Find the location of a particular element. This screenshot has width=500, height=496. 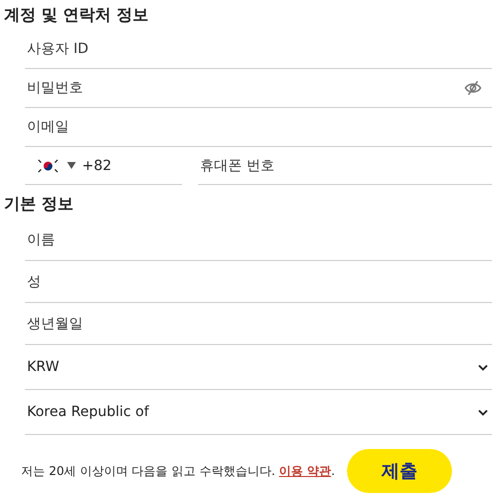

flag-icon is located at coordinates (48, 165).